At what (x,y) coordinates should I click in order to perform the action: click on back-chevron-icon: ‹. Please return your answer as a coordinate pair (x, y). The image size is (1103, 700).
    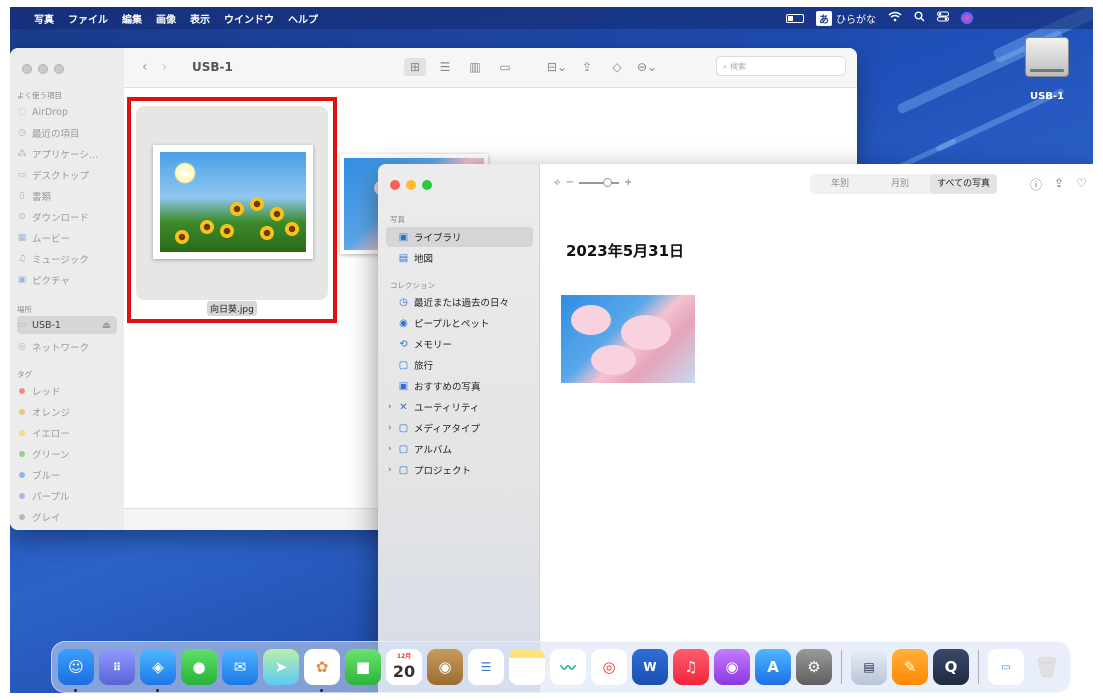
    Looking at the image, I should click on (145, 67).